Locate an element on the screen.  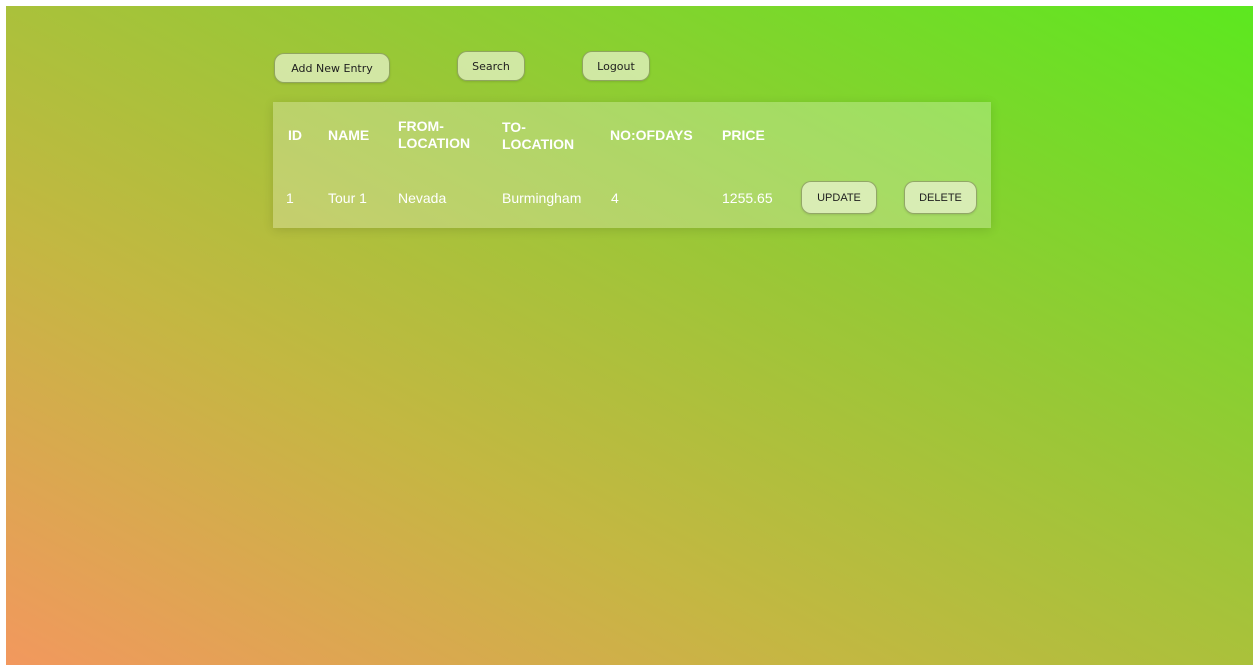
update-button: UPDATE is located at coordinates (839, 197).